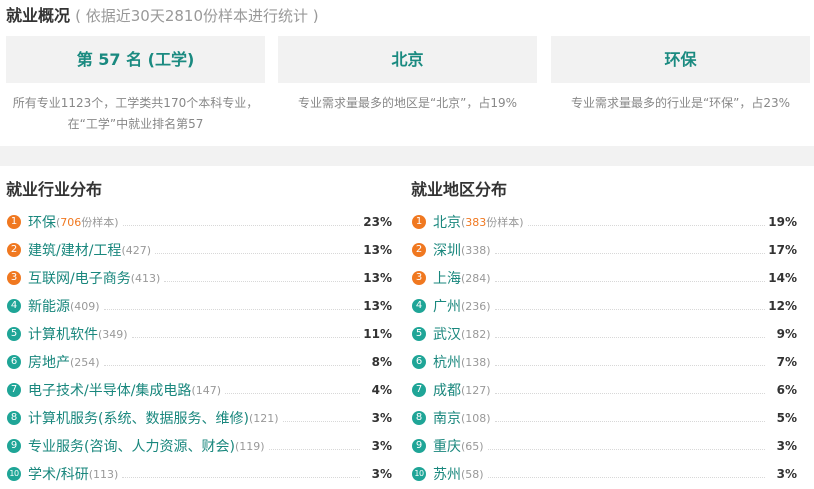 The image size is (814, 489). Describe the element at coordinates (476, 278) in the screenshot. I see `sample-count: (284)` at that location.